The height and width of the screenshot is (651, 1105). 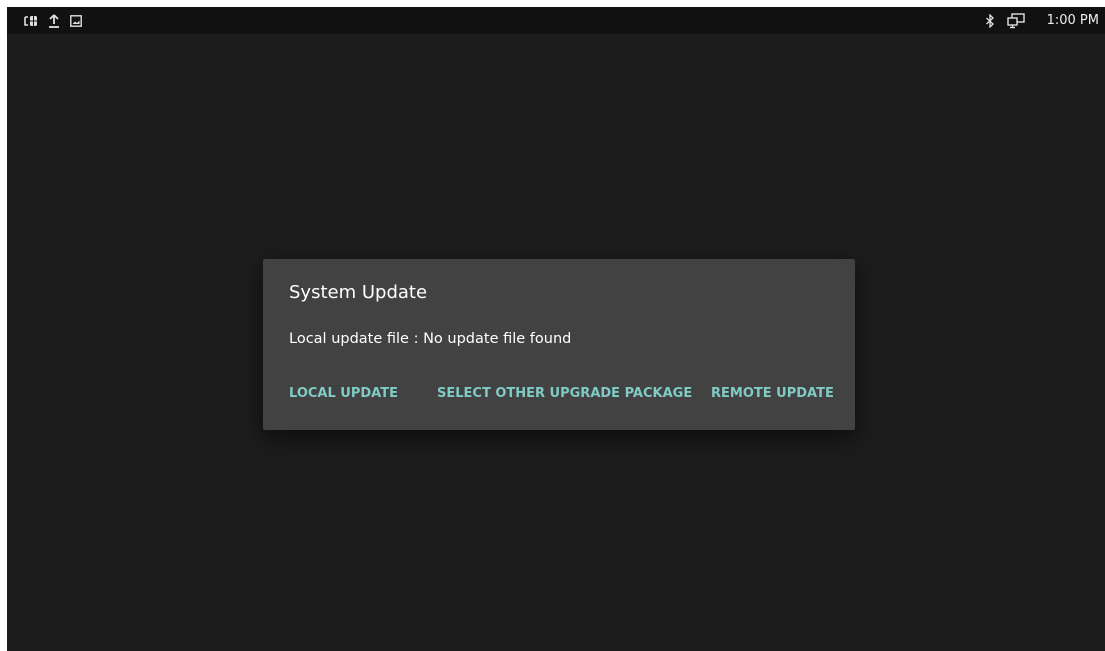 I want to click on clock: 1:00 PM, so click(x=1072, y=20).